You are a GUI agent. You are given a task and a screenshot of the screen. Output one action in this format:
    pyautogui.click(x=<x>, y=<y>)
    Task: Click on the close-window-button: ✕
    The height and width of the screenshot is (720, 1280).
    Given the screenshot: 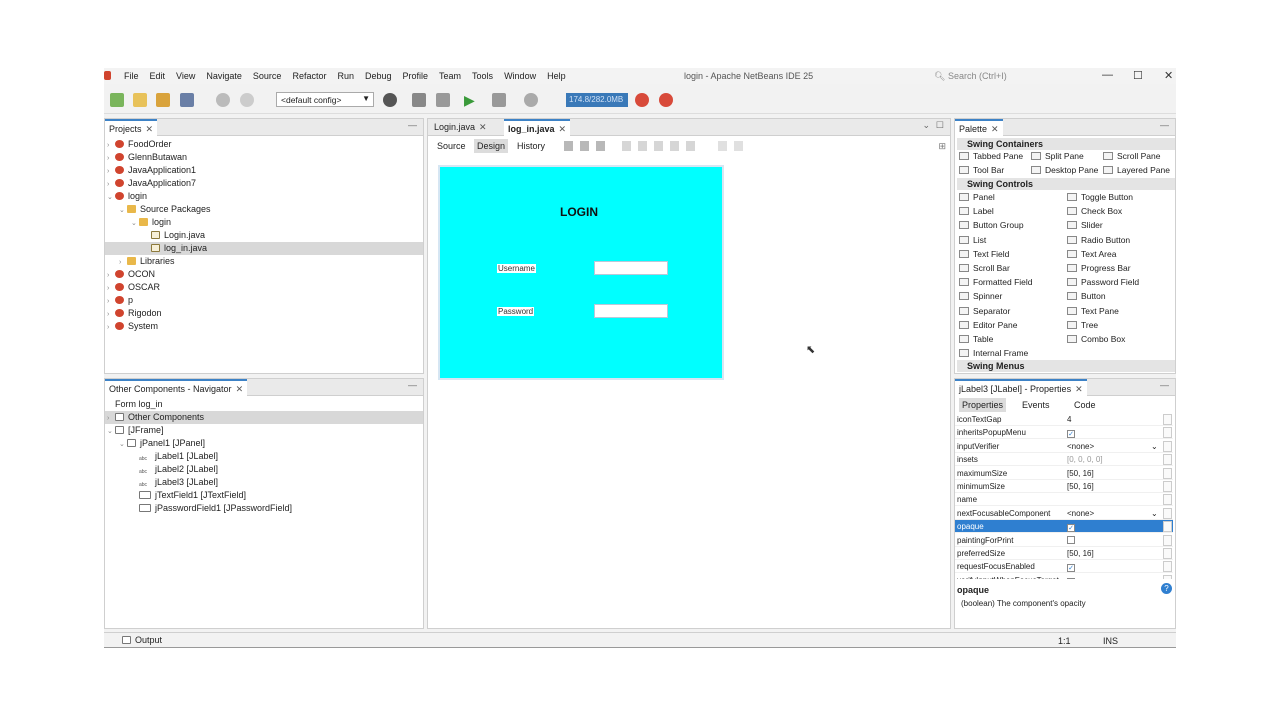 What is the action you would take?
    pyautogui.click(x=1168, y=75)
    